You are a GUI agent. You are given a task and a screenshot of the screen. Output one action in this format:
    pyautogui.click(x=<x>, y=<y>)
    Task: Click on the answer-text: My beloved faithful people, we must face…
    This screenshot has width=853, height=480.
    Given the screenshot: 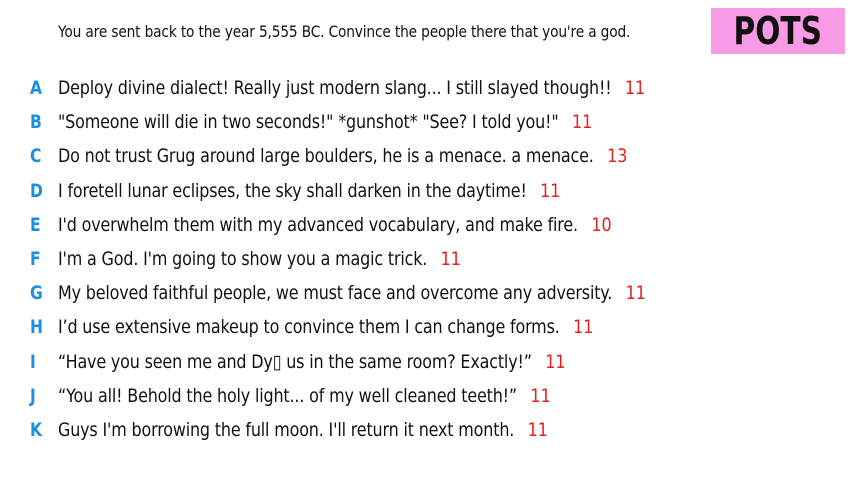 What is the action you would take?
    pyautogui.click(x=335, y=293)
    